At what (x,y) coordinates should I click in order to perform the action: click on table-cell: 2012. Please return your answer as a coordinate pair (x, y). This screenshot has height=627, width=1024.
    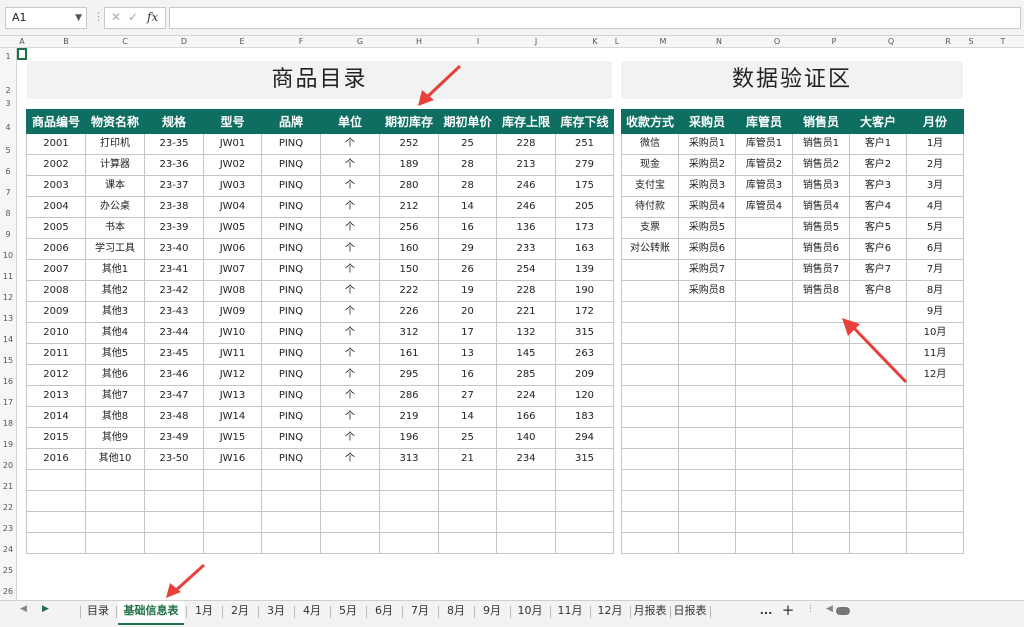
    Looking at the image, I should click on (56, 375).